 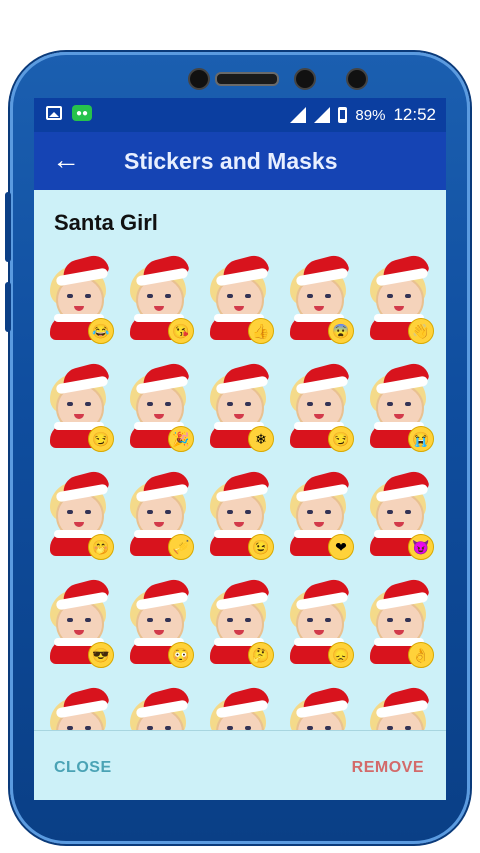 What do you see at coordinates (159, 623) in the screenshot?
I see `sticker-item: 😳` at bounding box center [159, 623].